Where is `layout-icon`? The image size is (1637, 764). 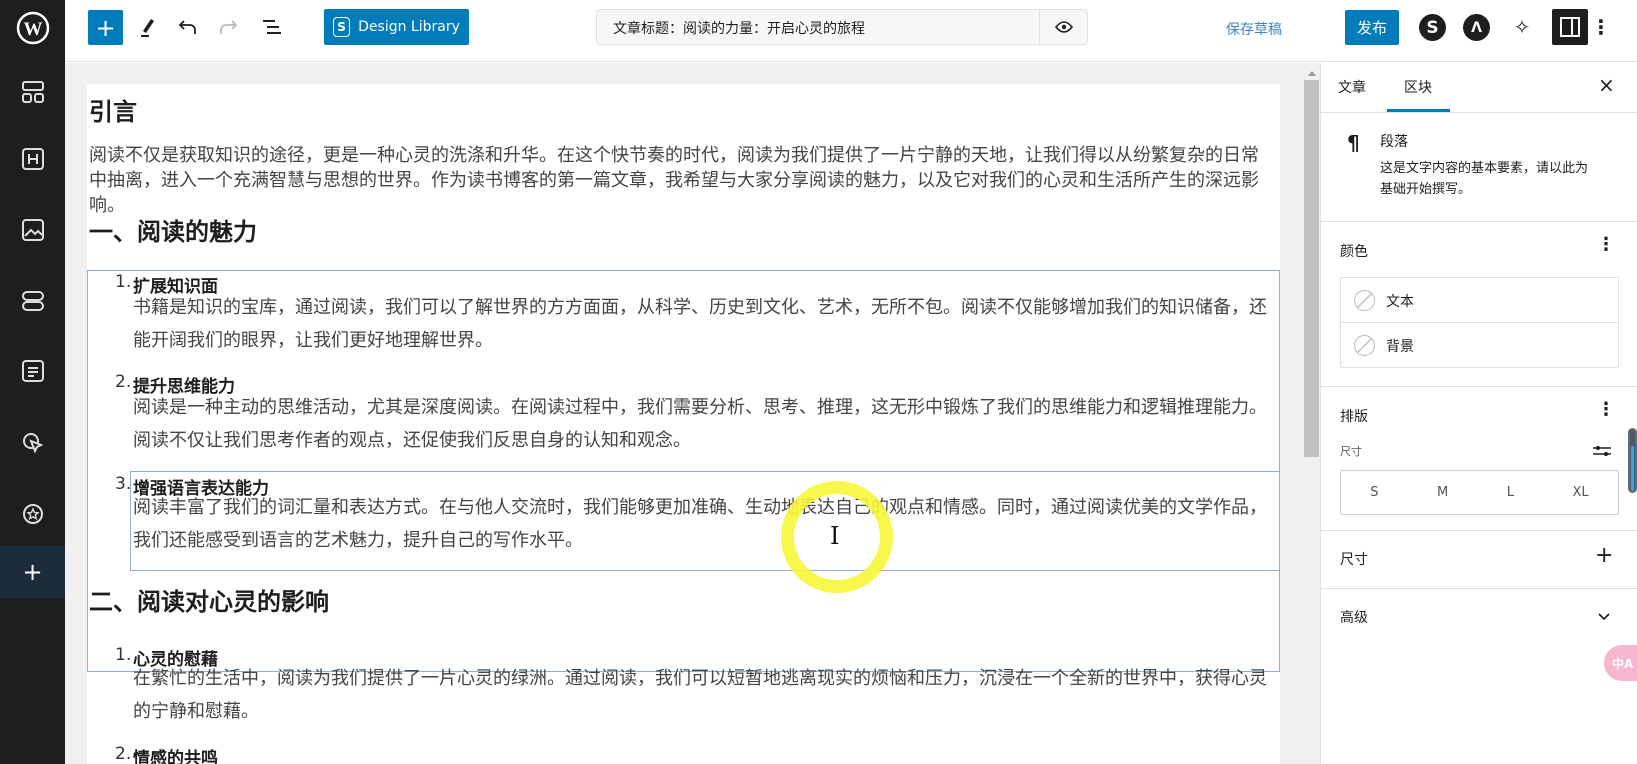 layout-icon is located at coordinates (32, 301).